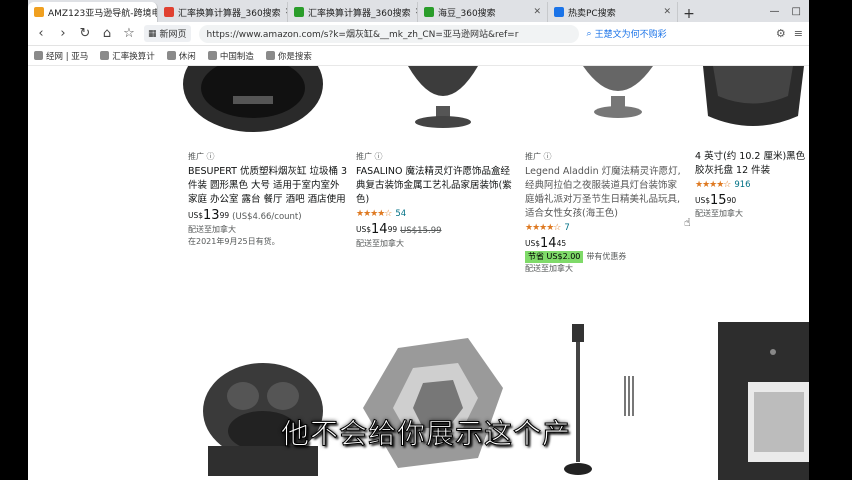 The image size is (852, 480). Describe the element at coordinates (61, 56) in the screenshot. I see `bookmark-item: 经网 | 亚马` at that location.